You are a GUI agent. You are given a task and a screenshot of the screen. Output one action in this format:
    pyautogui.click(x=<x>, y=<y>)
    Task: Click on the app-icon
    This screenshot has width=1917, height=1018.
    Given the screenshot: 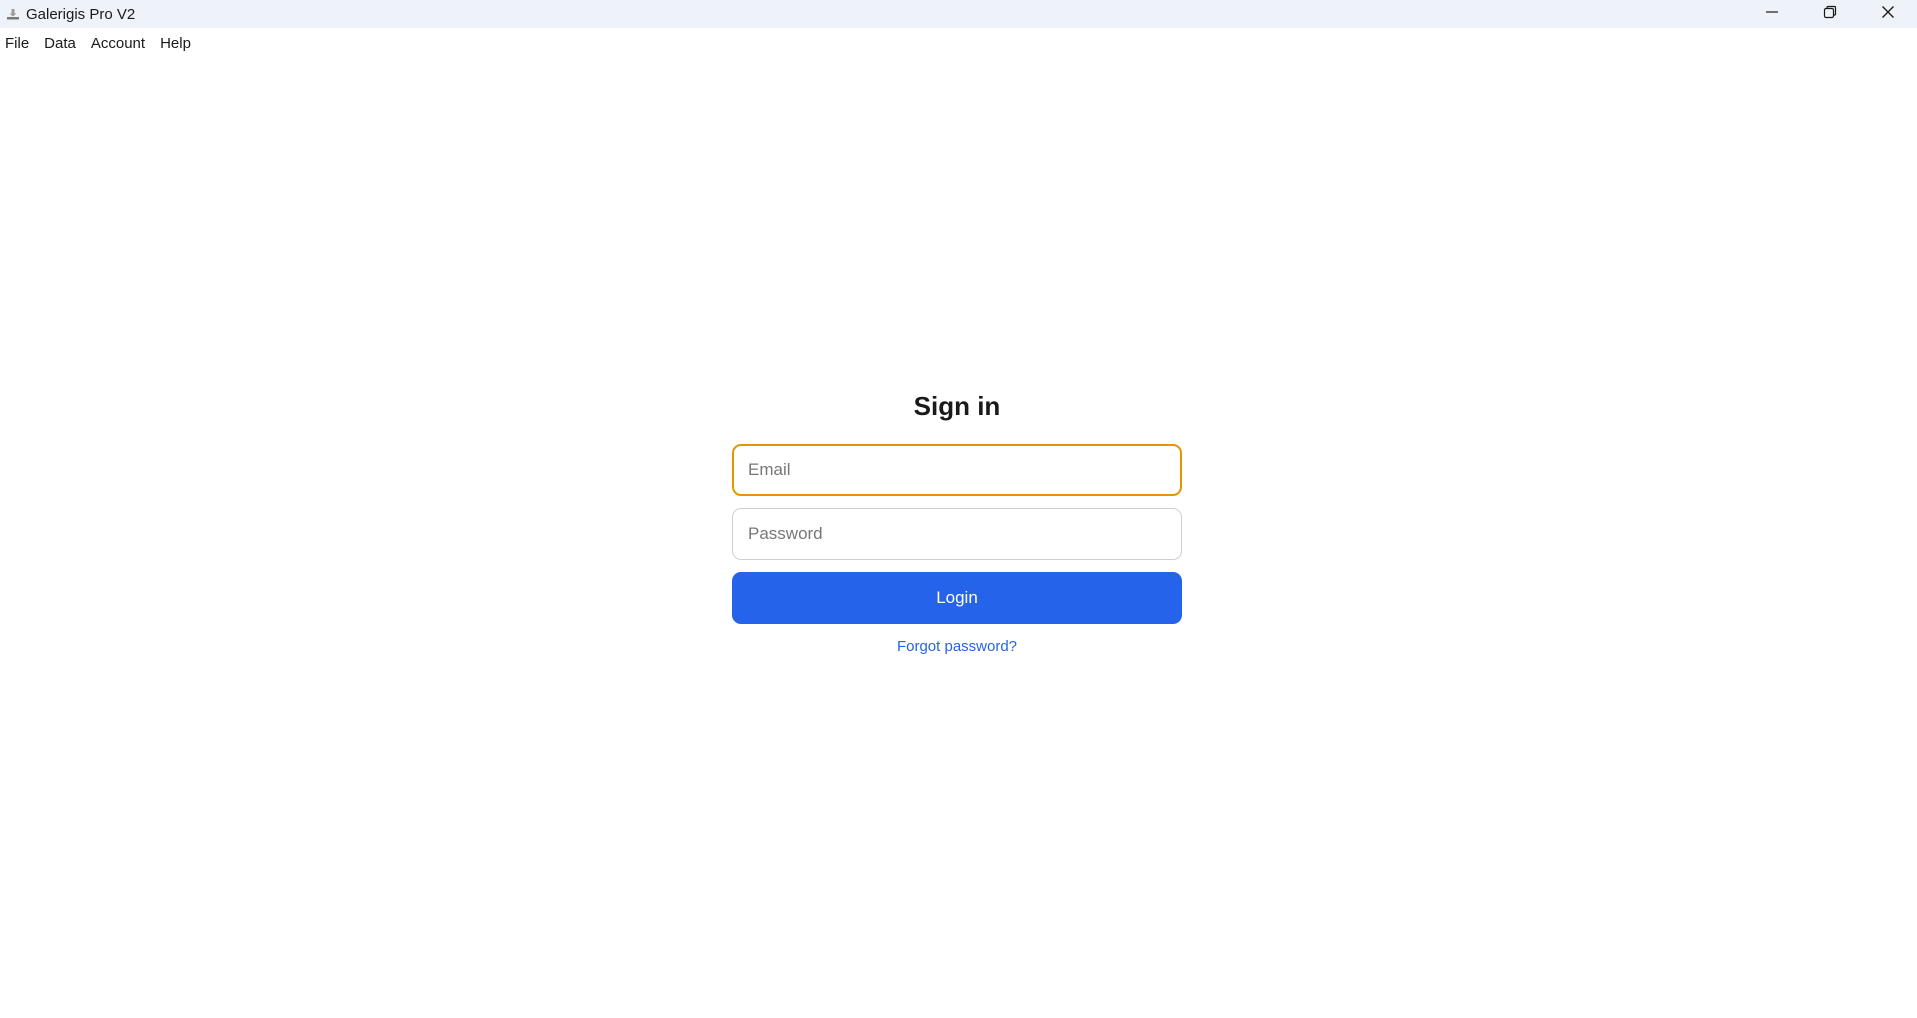 What is the action you would take?
    pyautogui.click(x=13, y=14)
    